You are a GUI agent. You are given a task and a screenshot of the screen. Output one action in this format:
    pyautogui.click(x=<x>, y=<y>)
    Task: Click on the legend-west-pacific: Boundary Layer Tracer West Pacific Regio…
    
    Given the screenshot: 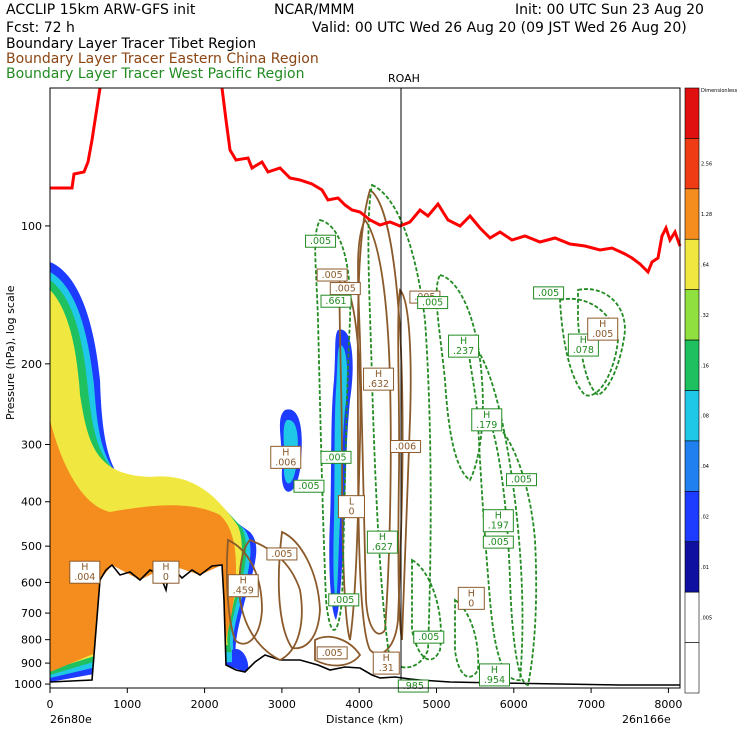 What is the action you would take?
    pyautogui.click(x=155, y=74)
    